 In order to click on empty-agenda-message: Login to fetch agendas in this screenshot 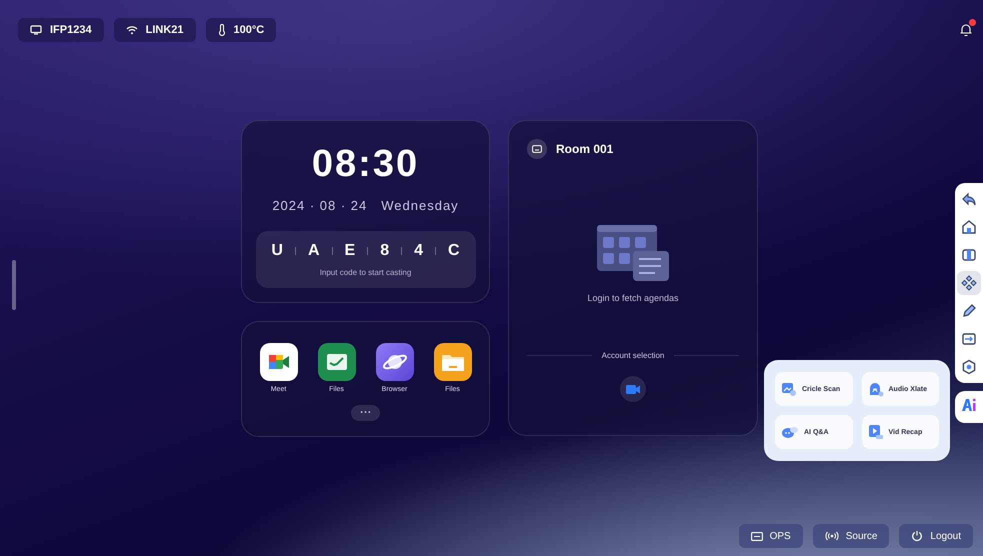, I will do `click(633, 298)`.